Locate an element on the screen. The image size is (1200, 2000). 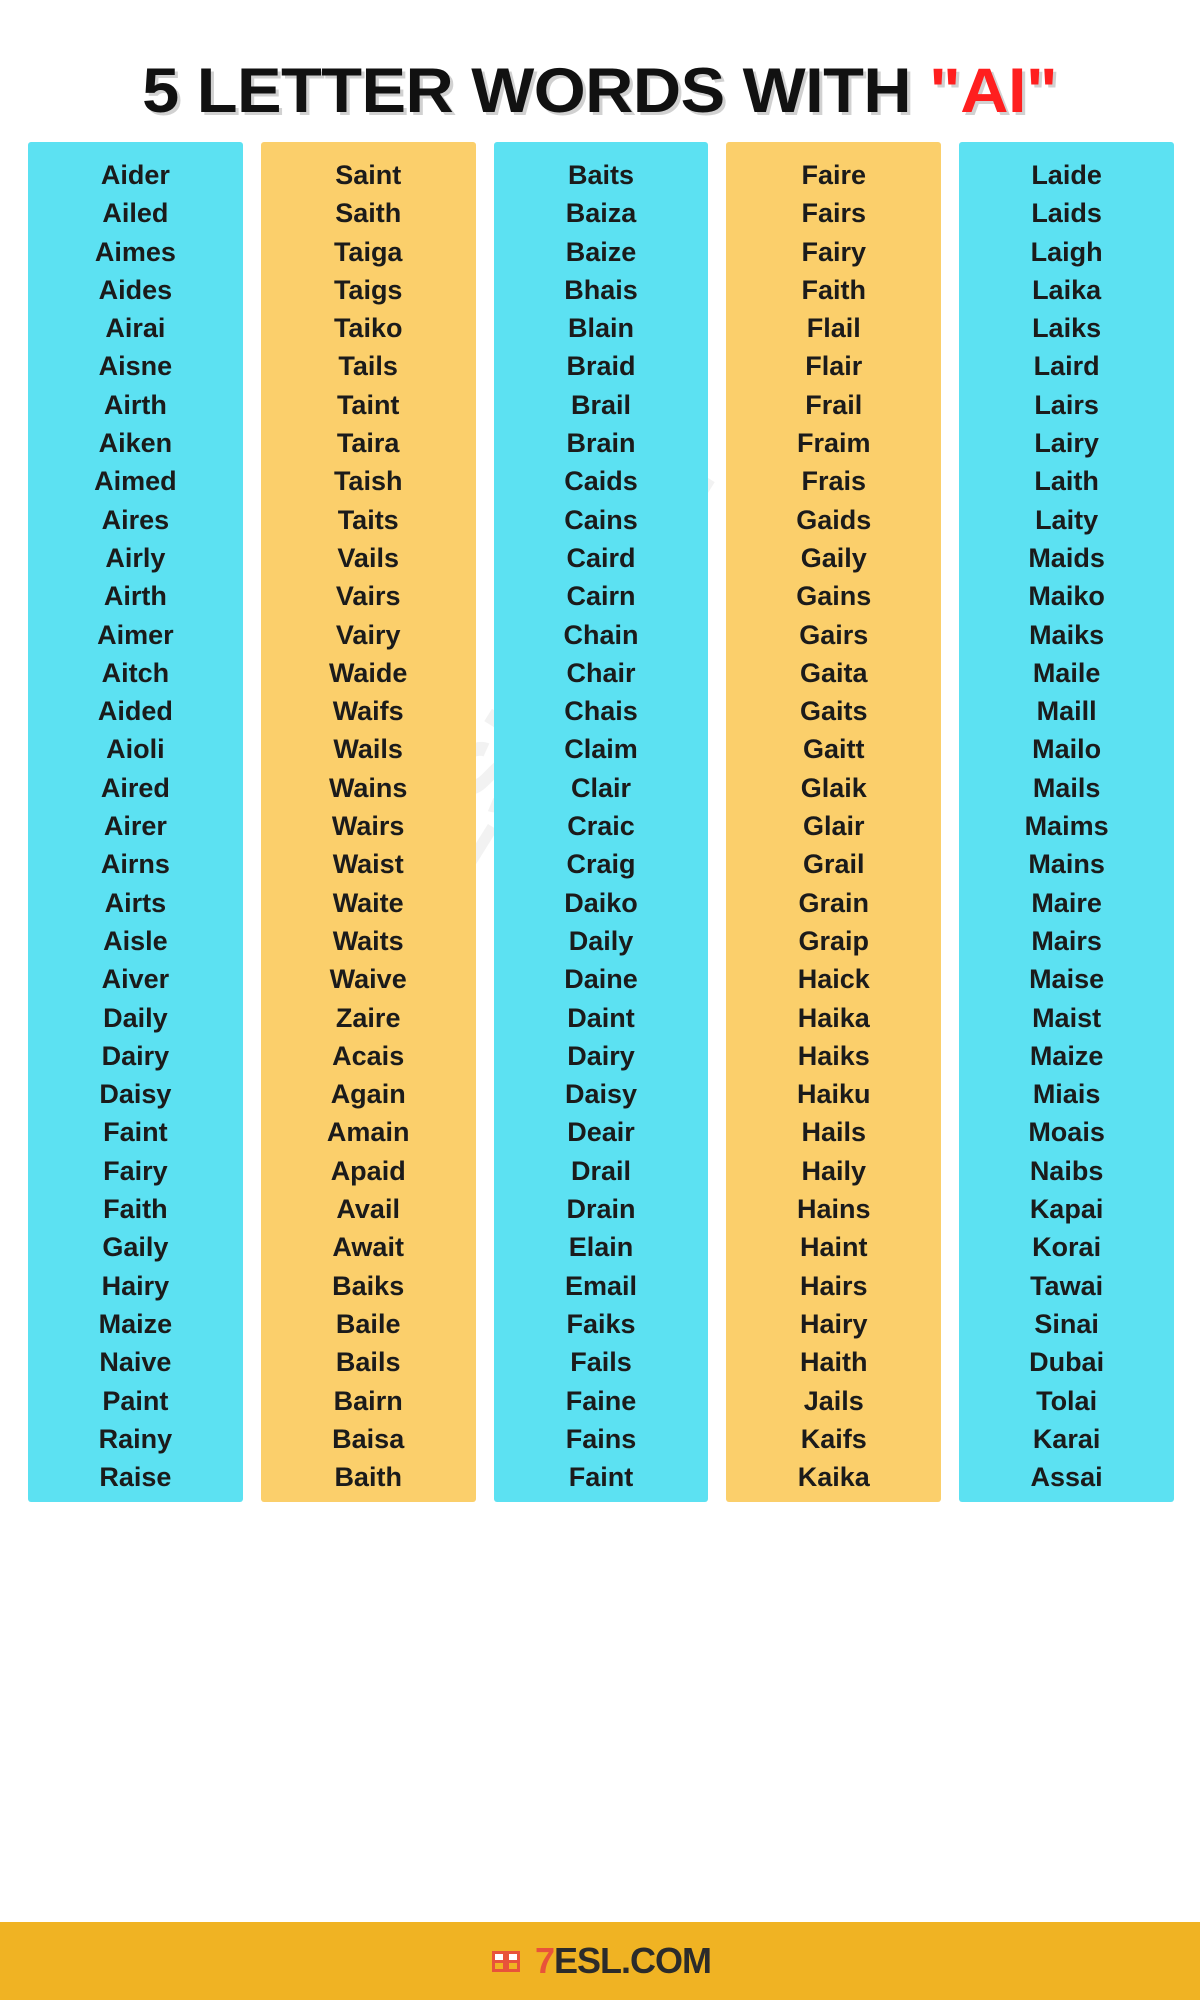
word-item: Laigh is located at coordinates (1066, 251).